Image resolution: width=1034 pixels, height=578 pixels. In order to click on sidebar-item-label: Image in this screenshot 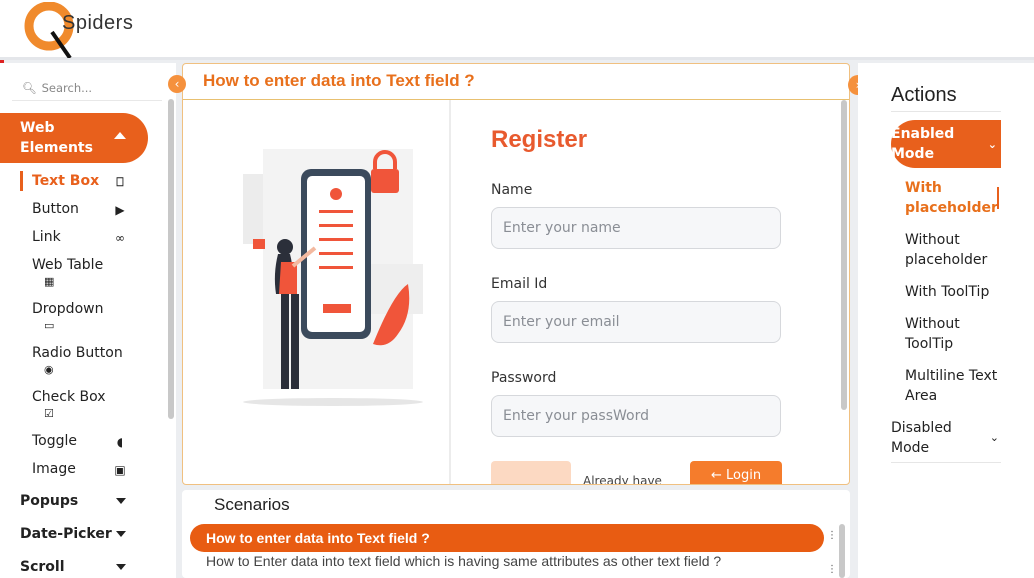, I will do `click(54, 469)`.